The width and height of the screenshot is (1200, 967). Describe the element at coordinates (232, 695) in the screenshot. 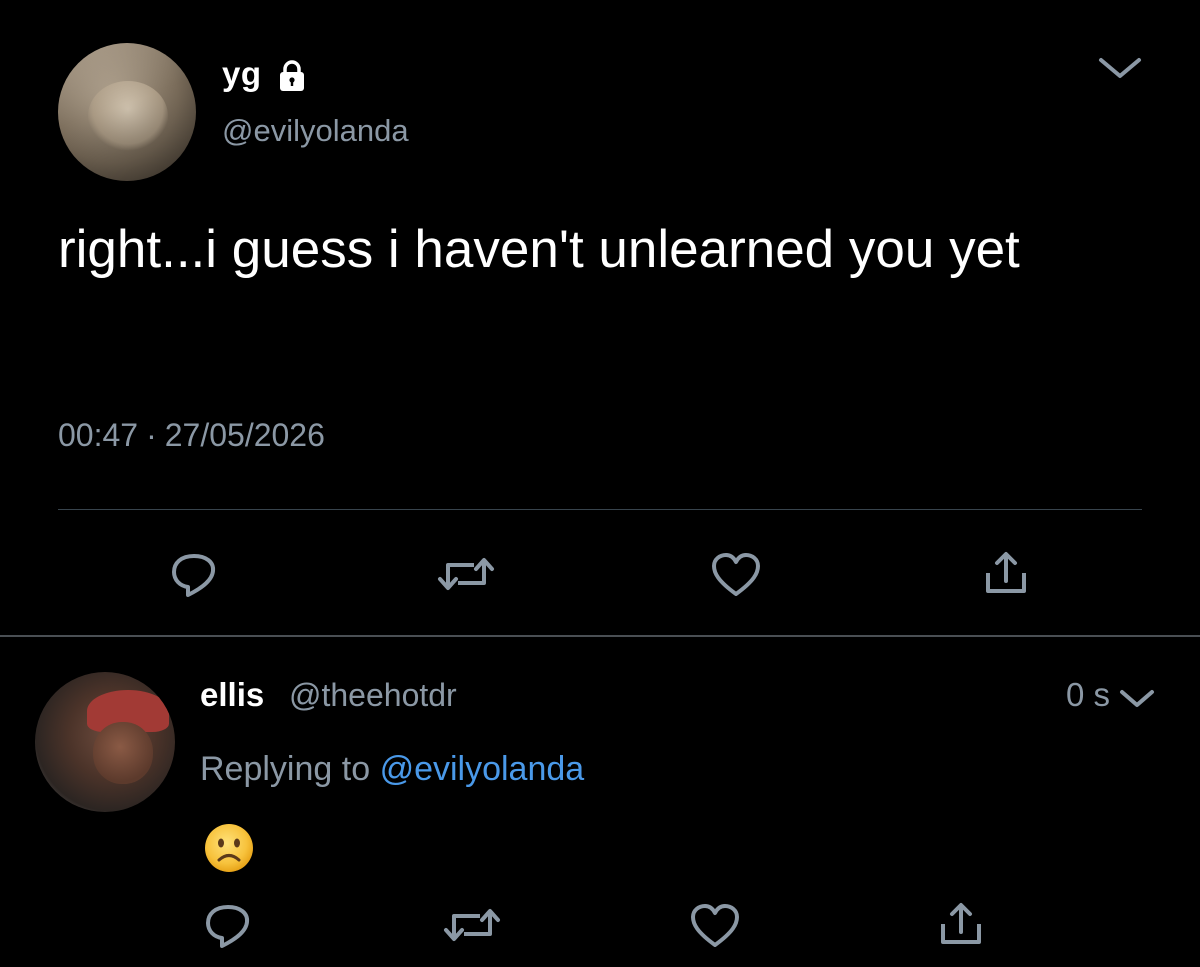

I see `reply-author-display-name: ellis` at that location.